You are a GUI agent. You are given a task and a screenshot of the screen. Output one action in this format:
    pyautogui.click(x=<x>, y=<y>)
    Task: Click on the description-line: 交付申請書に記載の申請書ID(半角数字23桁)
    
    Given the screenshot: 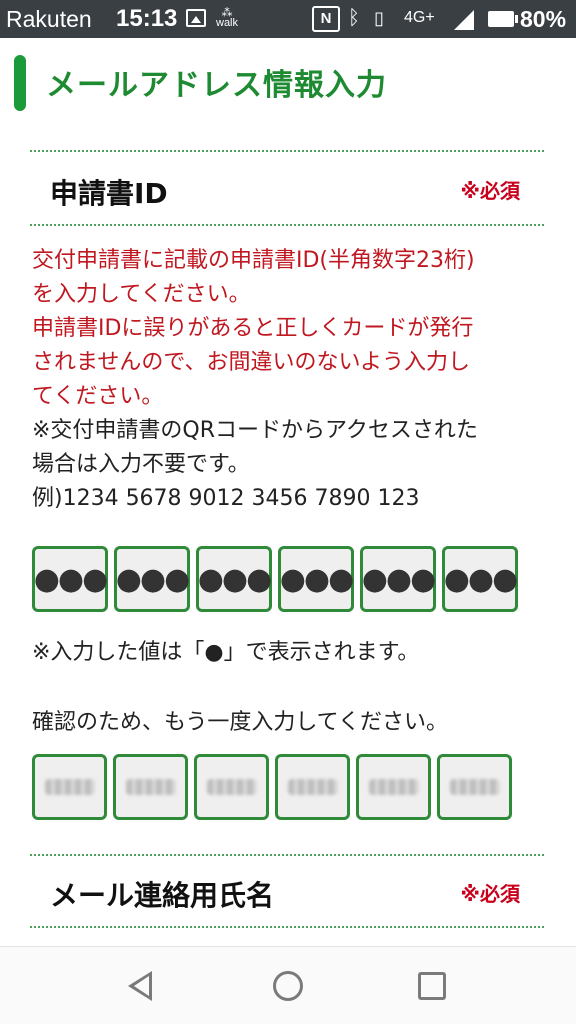 What is the action you would take?
    pyautogui.click(x=253, y=260)
    